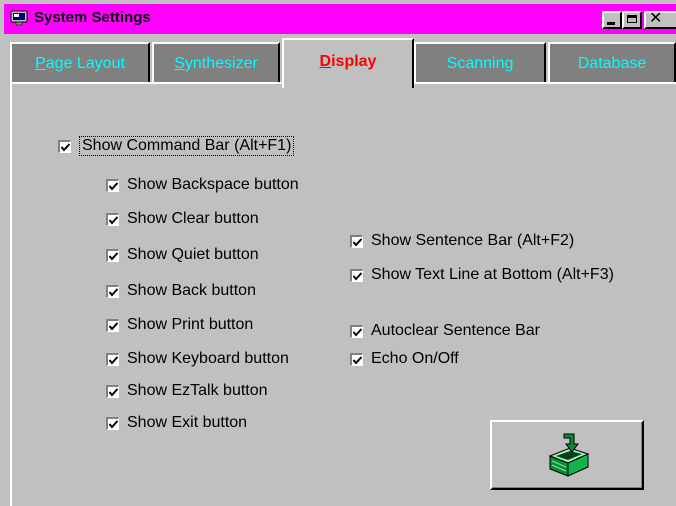 The image size is (676, 506). What do you see at coordinates (415, 358) in the screenshot?
I see `checkbox-label: Echo On/Off` at bounding box center [415, 358].